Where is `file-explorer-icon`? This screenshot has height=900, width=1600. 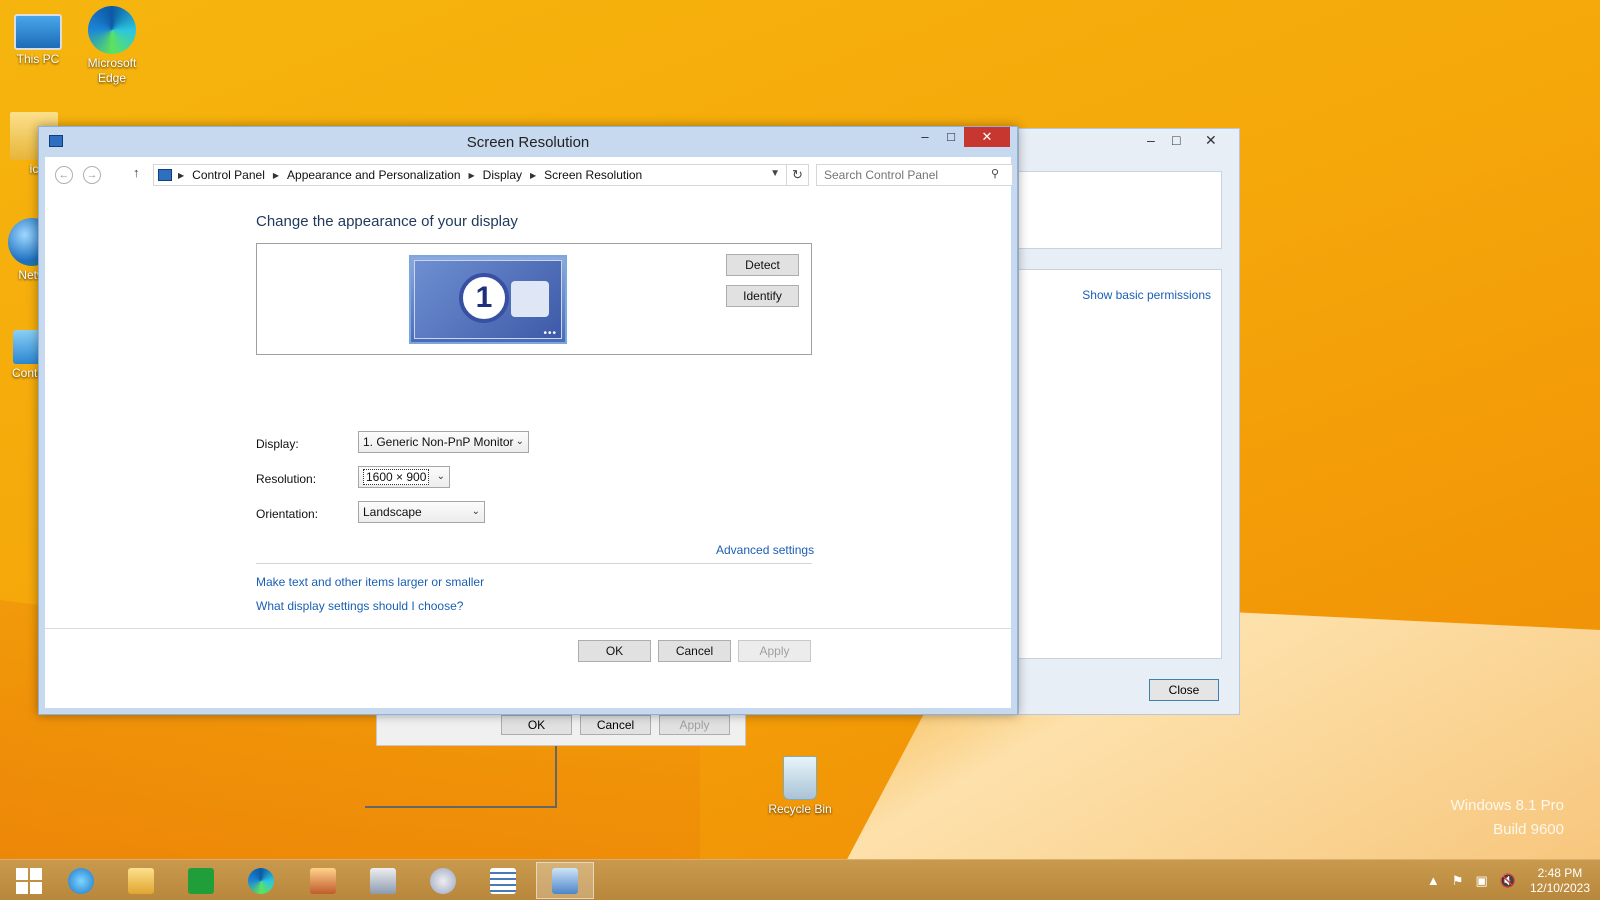
file-explorer-icon is located at coordinates (141, 880).